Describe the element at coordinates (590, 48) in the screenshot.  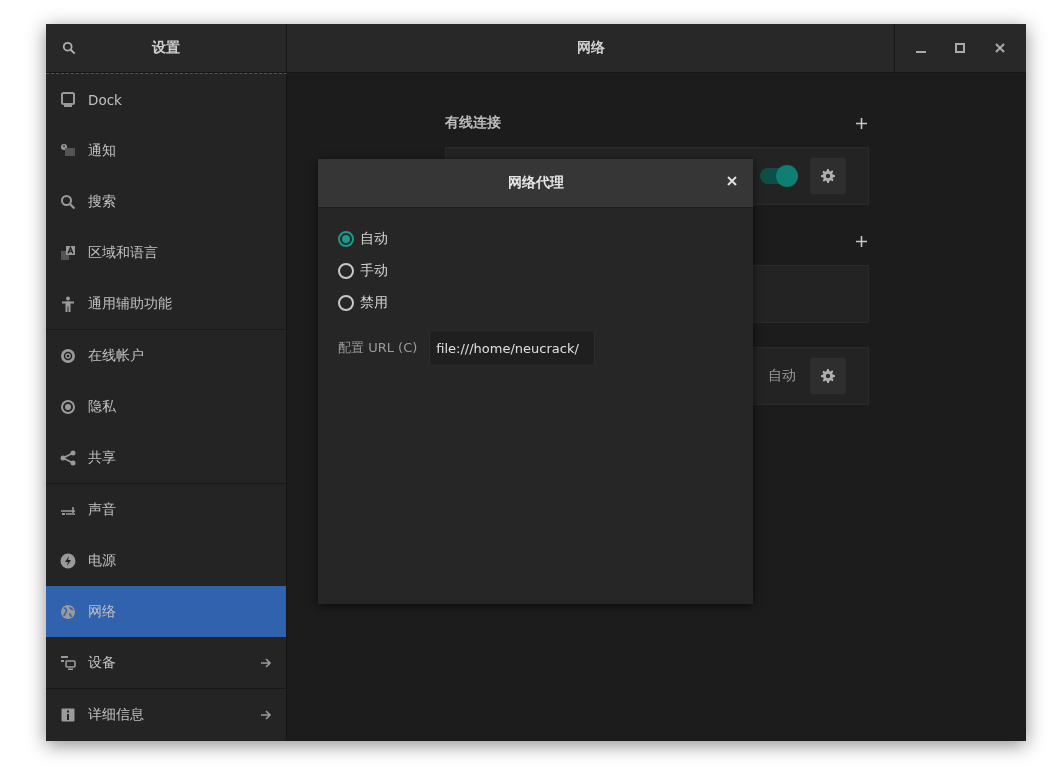
I see `window-title: 网络` at that location.